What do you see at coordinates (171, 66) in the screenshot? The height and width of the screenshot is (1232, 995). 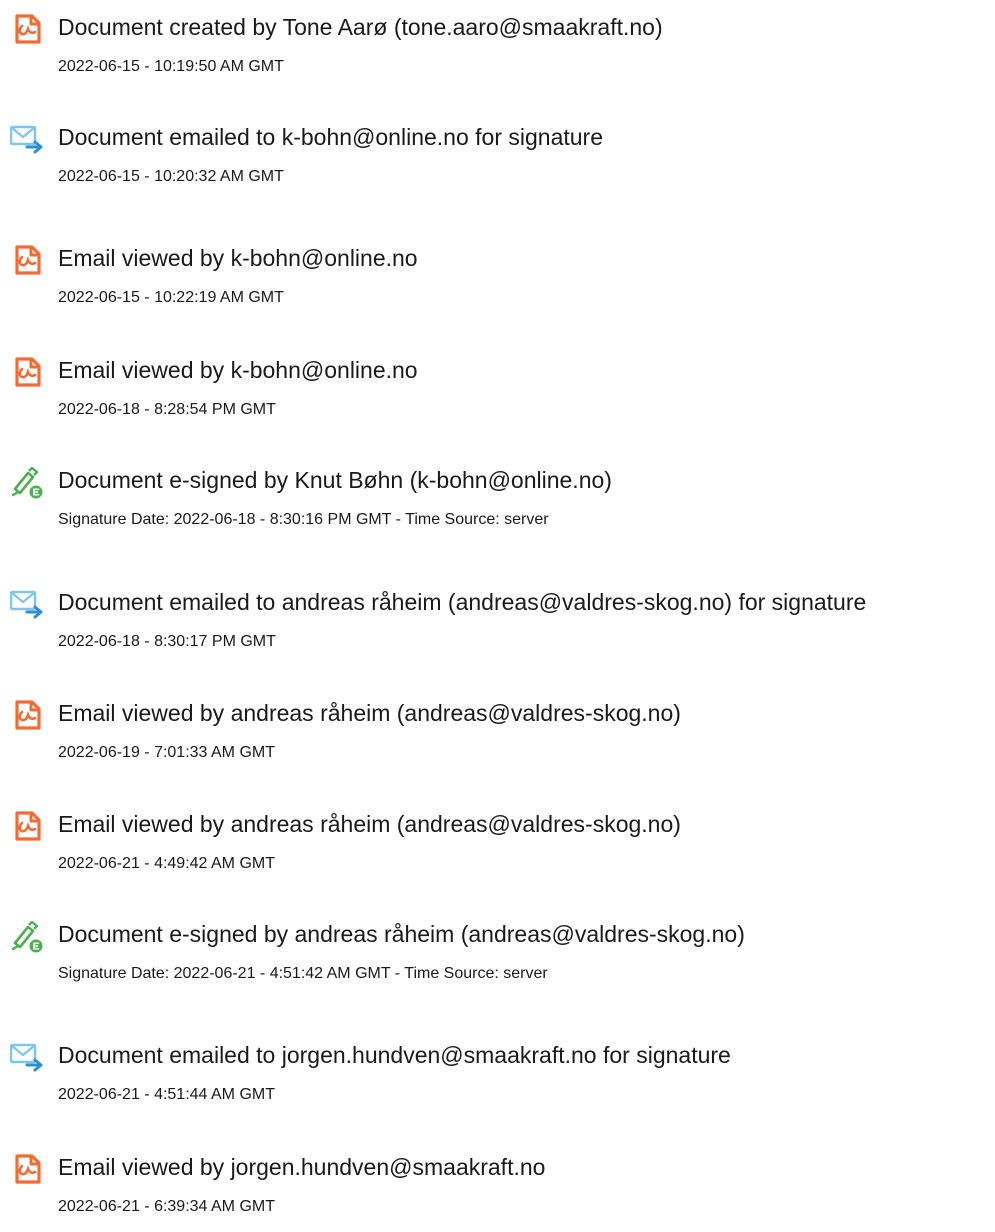 I see `event-timestamp: 2022-06-15 - 10:19:50 AM GMT` at bounding box center [171, 66].